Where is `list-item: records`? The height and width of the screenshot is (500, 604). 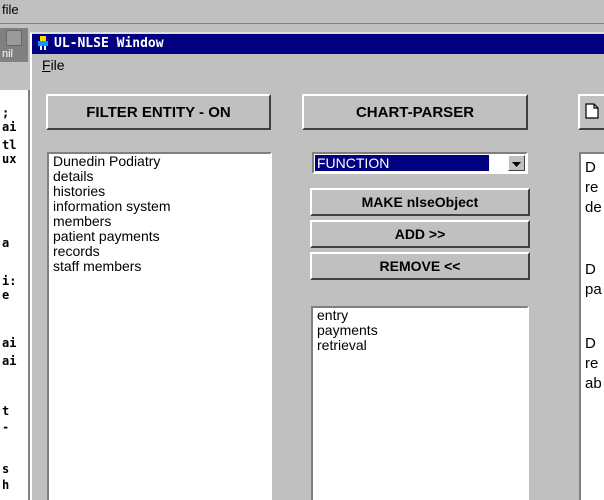
list-item: records is located at coordinates (161, 251).